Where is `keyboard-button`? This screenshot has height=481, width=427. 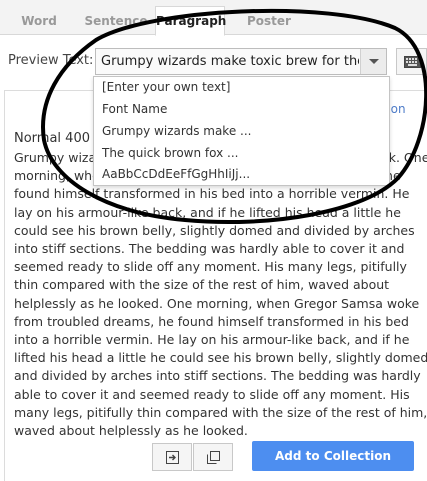
keyboard-button is located at coordinates (411, 61).